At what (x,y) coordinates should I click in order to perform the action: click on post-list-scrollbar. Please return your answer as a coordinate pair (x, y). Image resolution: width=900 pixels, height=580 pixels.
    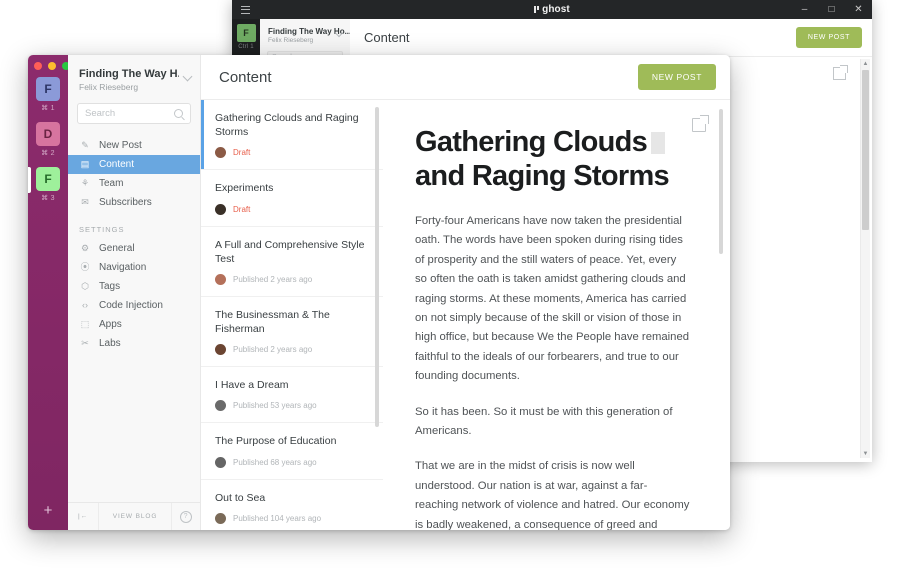
    Looking at the image, I should click on (377, 267).